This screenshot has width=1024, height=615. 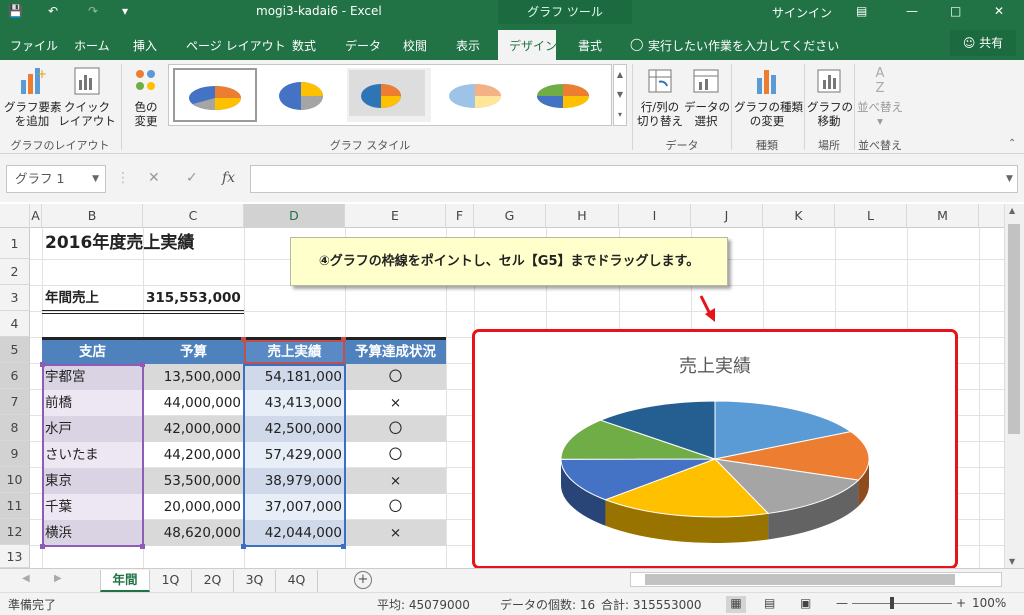 I want to click on table-header-achievement: 予算達成状況, so click(x=395, y=352).